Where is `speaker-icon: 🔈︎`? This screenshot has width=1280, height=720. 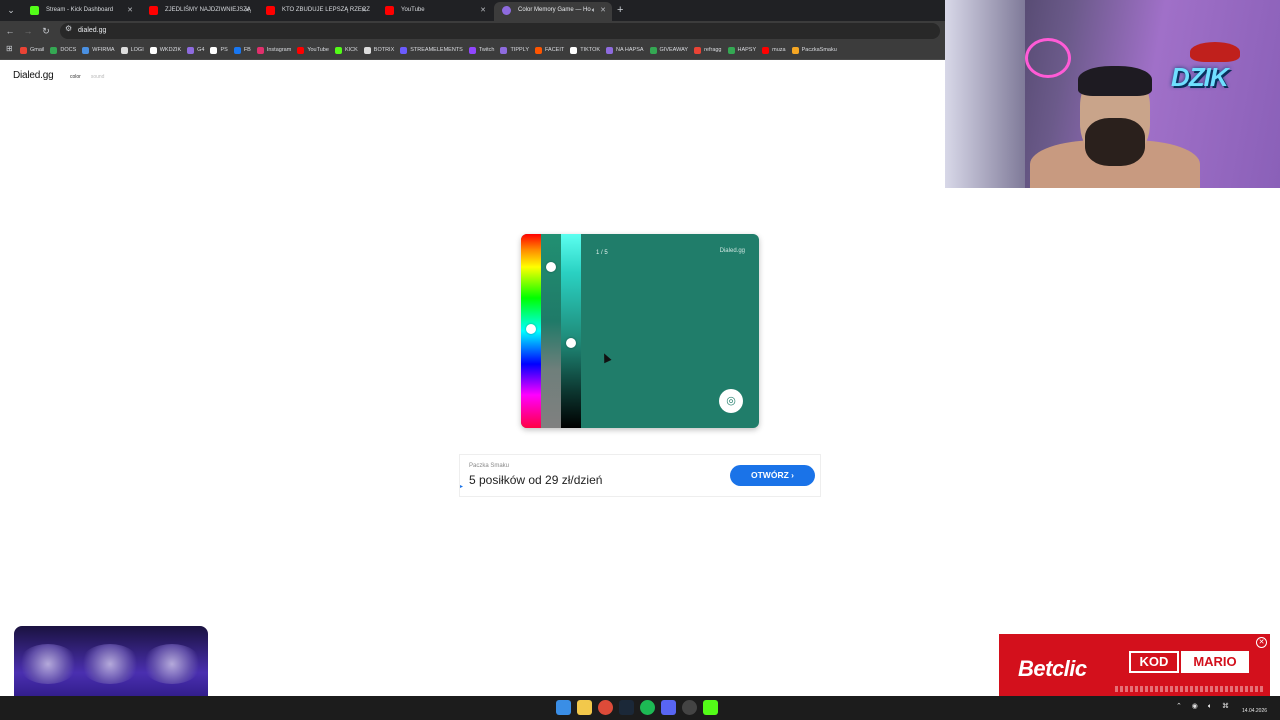 speaker-icon: 🔈︎ is located at coordinates (594, 10).